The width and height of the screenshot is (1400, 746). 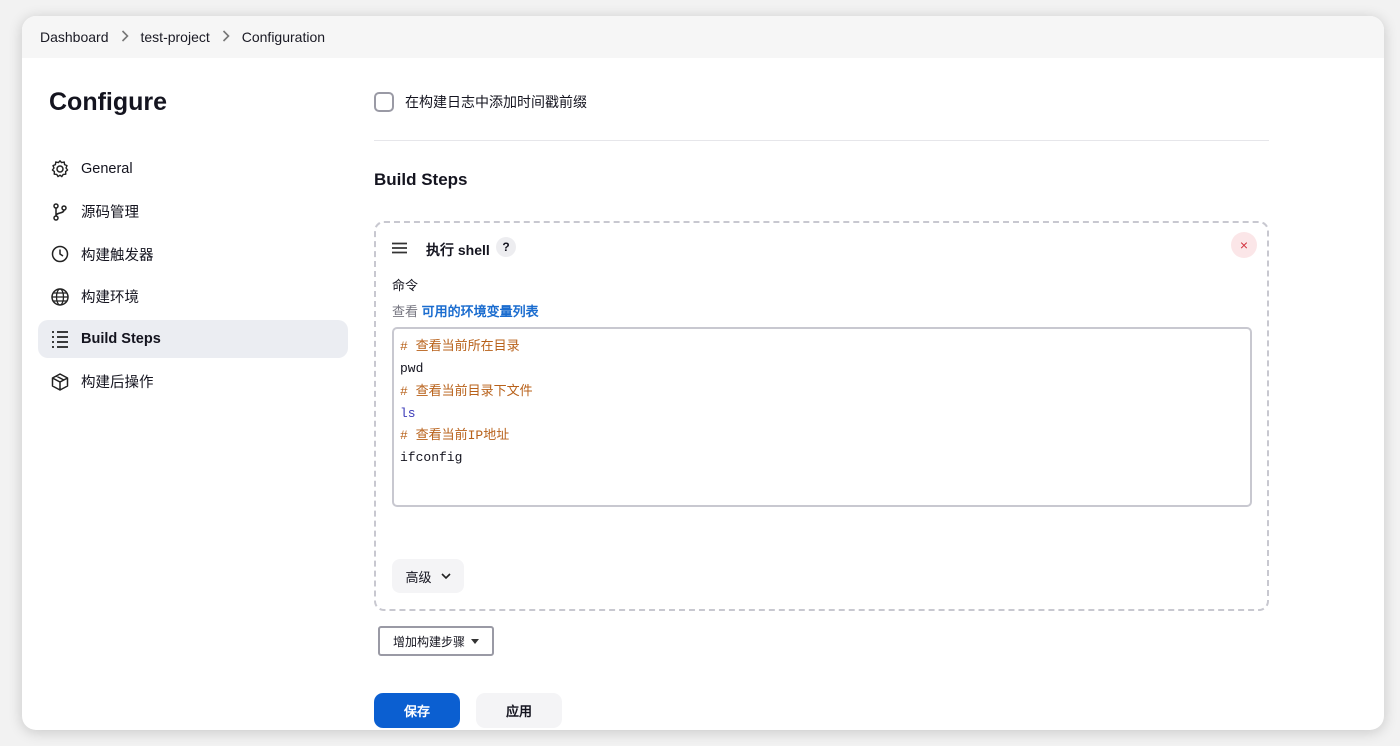 What do you see at coordinates (506, 247) in the screenshot?
I see `help-icon: ?` at bounding box center [506, 247].